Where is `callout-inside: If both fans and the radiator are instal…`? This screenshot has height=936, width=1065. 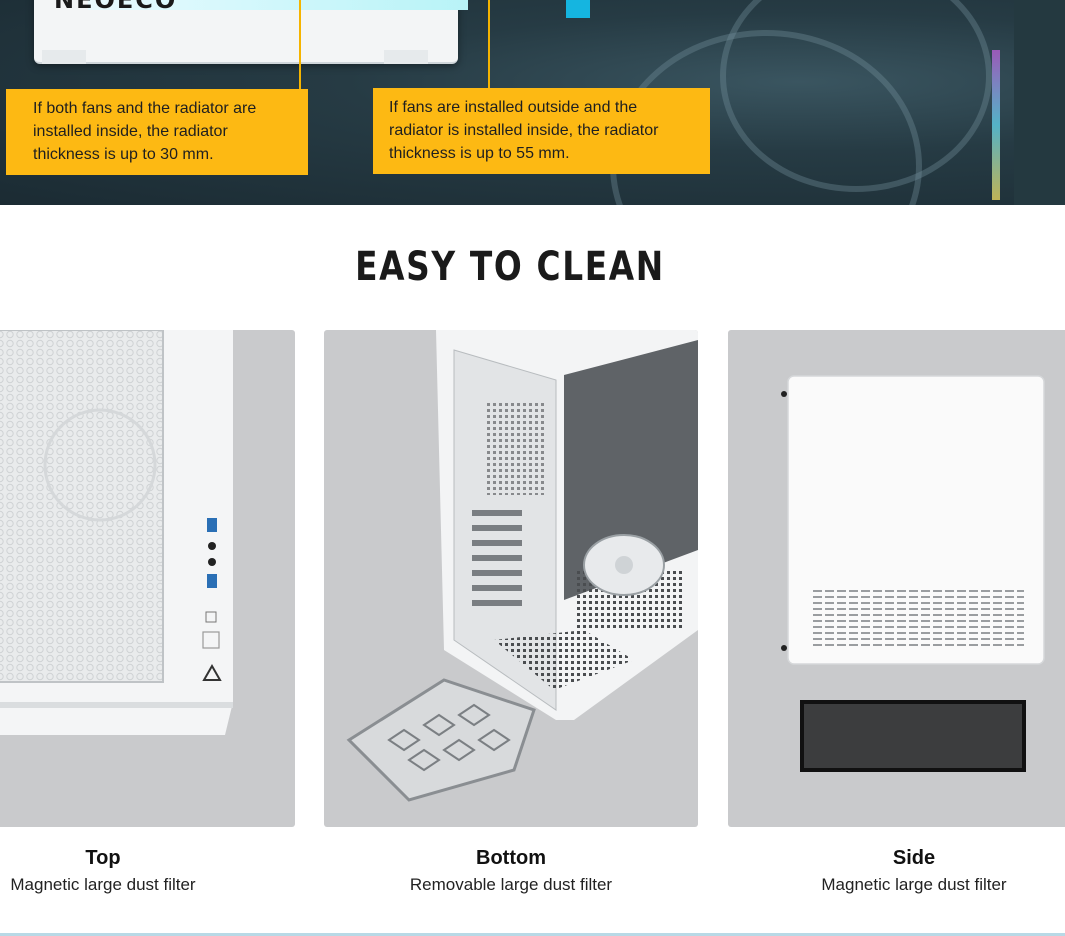
callout-inside: If both fans and the radiator are instal… is located at coordinates (157, 132).